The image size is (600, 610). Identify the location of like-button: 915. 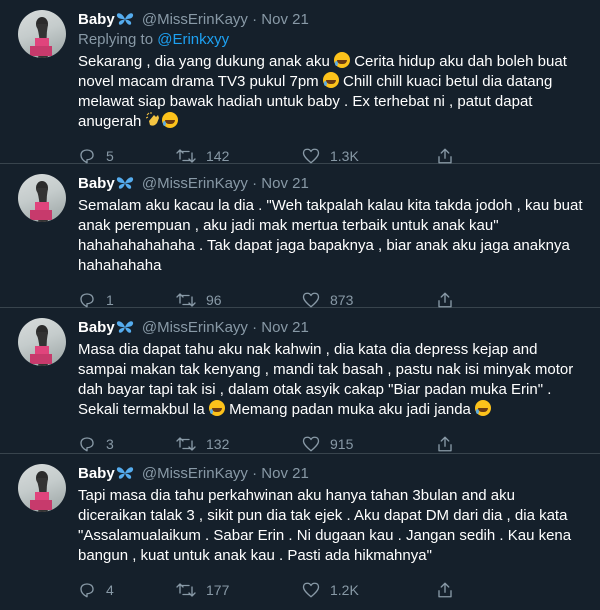
(369, 444).